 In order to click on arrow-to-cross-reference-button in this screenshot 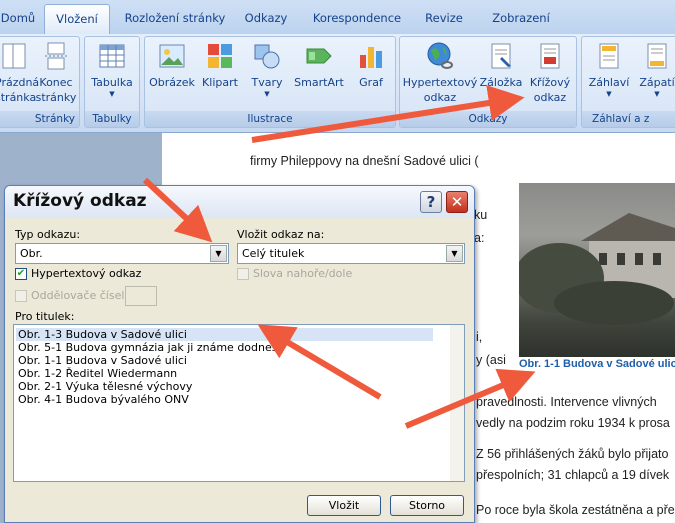, I will do `click(388, 114)`.